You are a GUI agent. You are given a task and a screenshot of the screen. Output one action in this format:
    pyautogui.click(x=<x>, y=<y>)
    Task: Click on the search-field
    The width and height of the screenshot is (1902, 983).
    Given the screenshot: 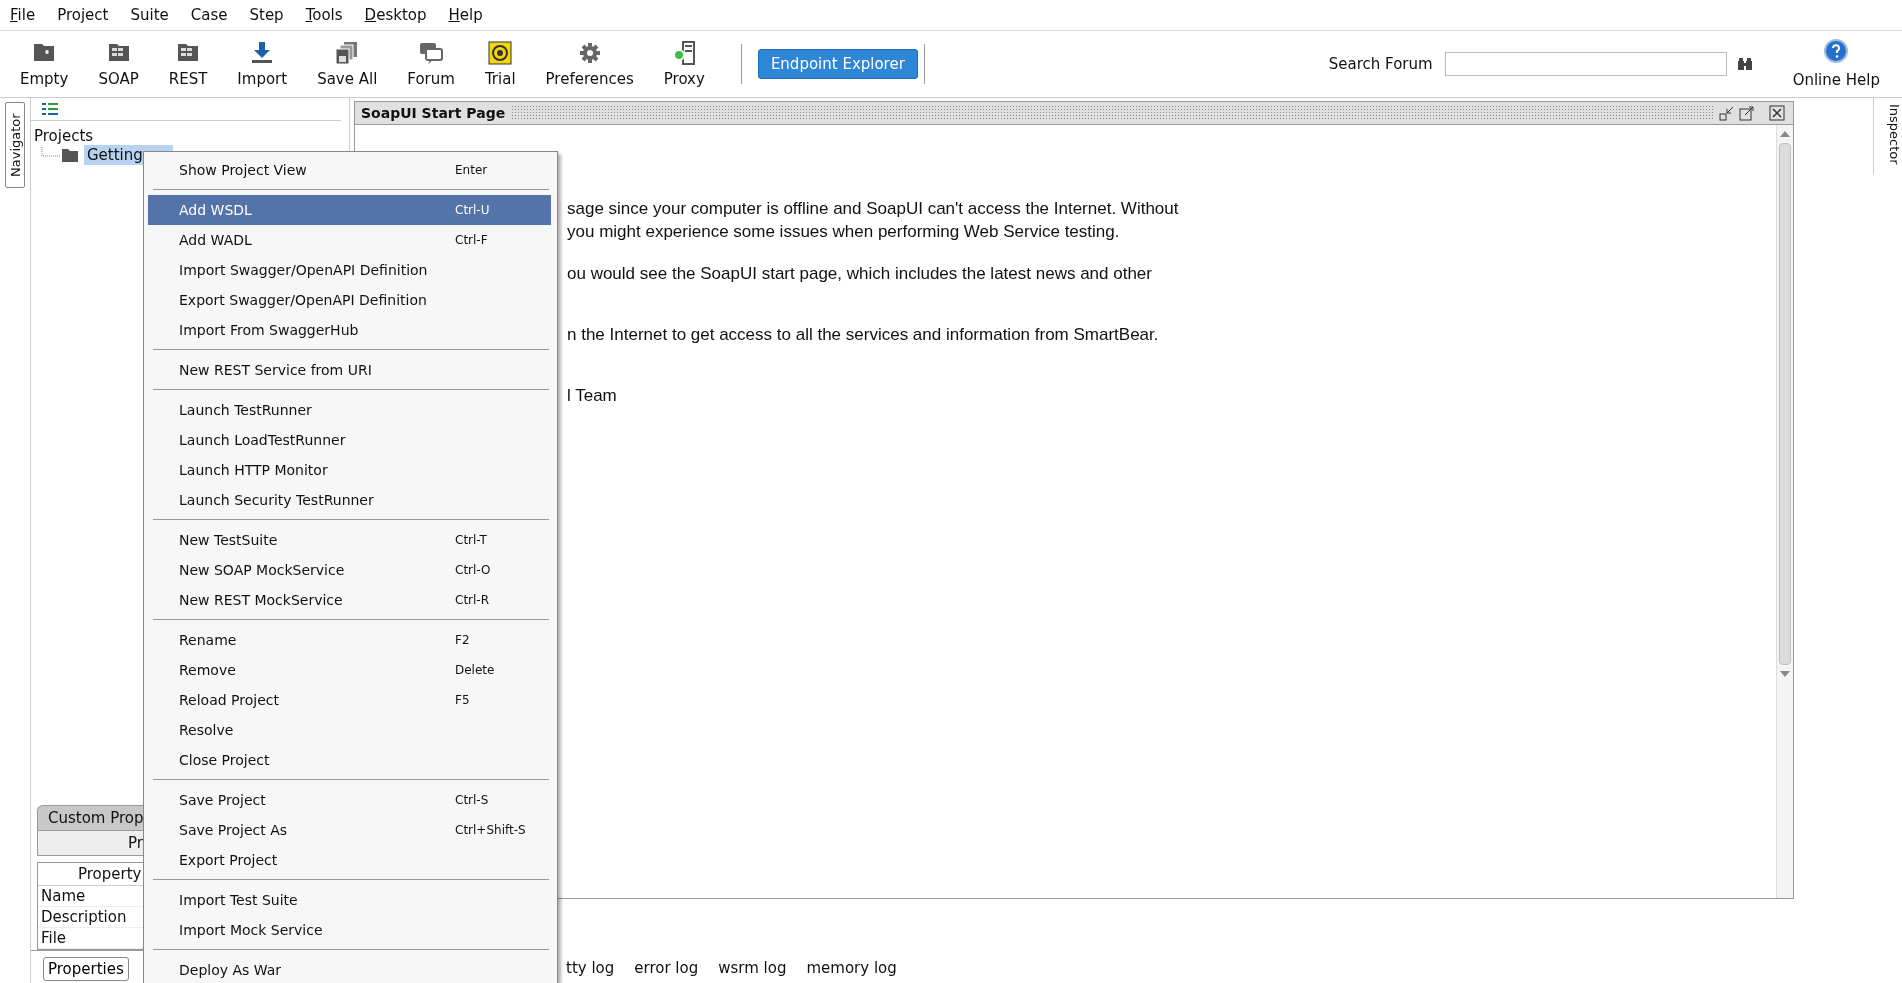 What is the action you would take?
    pyautogui.click(x=1585, y=64)
    